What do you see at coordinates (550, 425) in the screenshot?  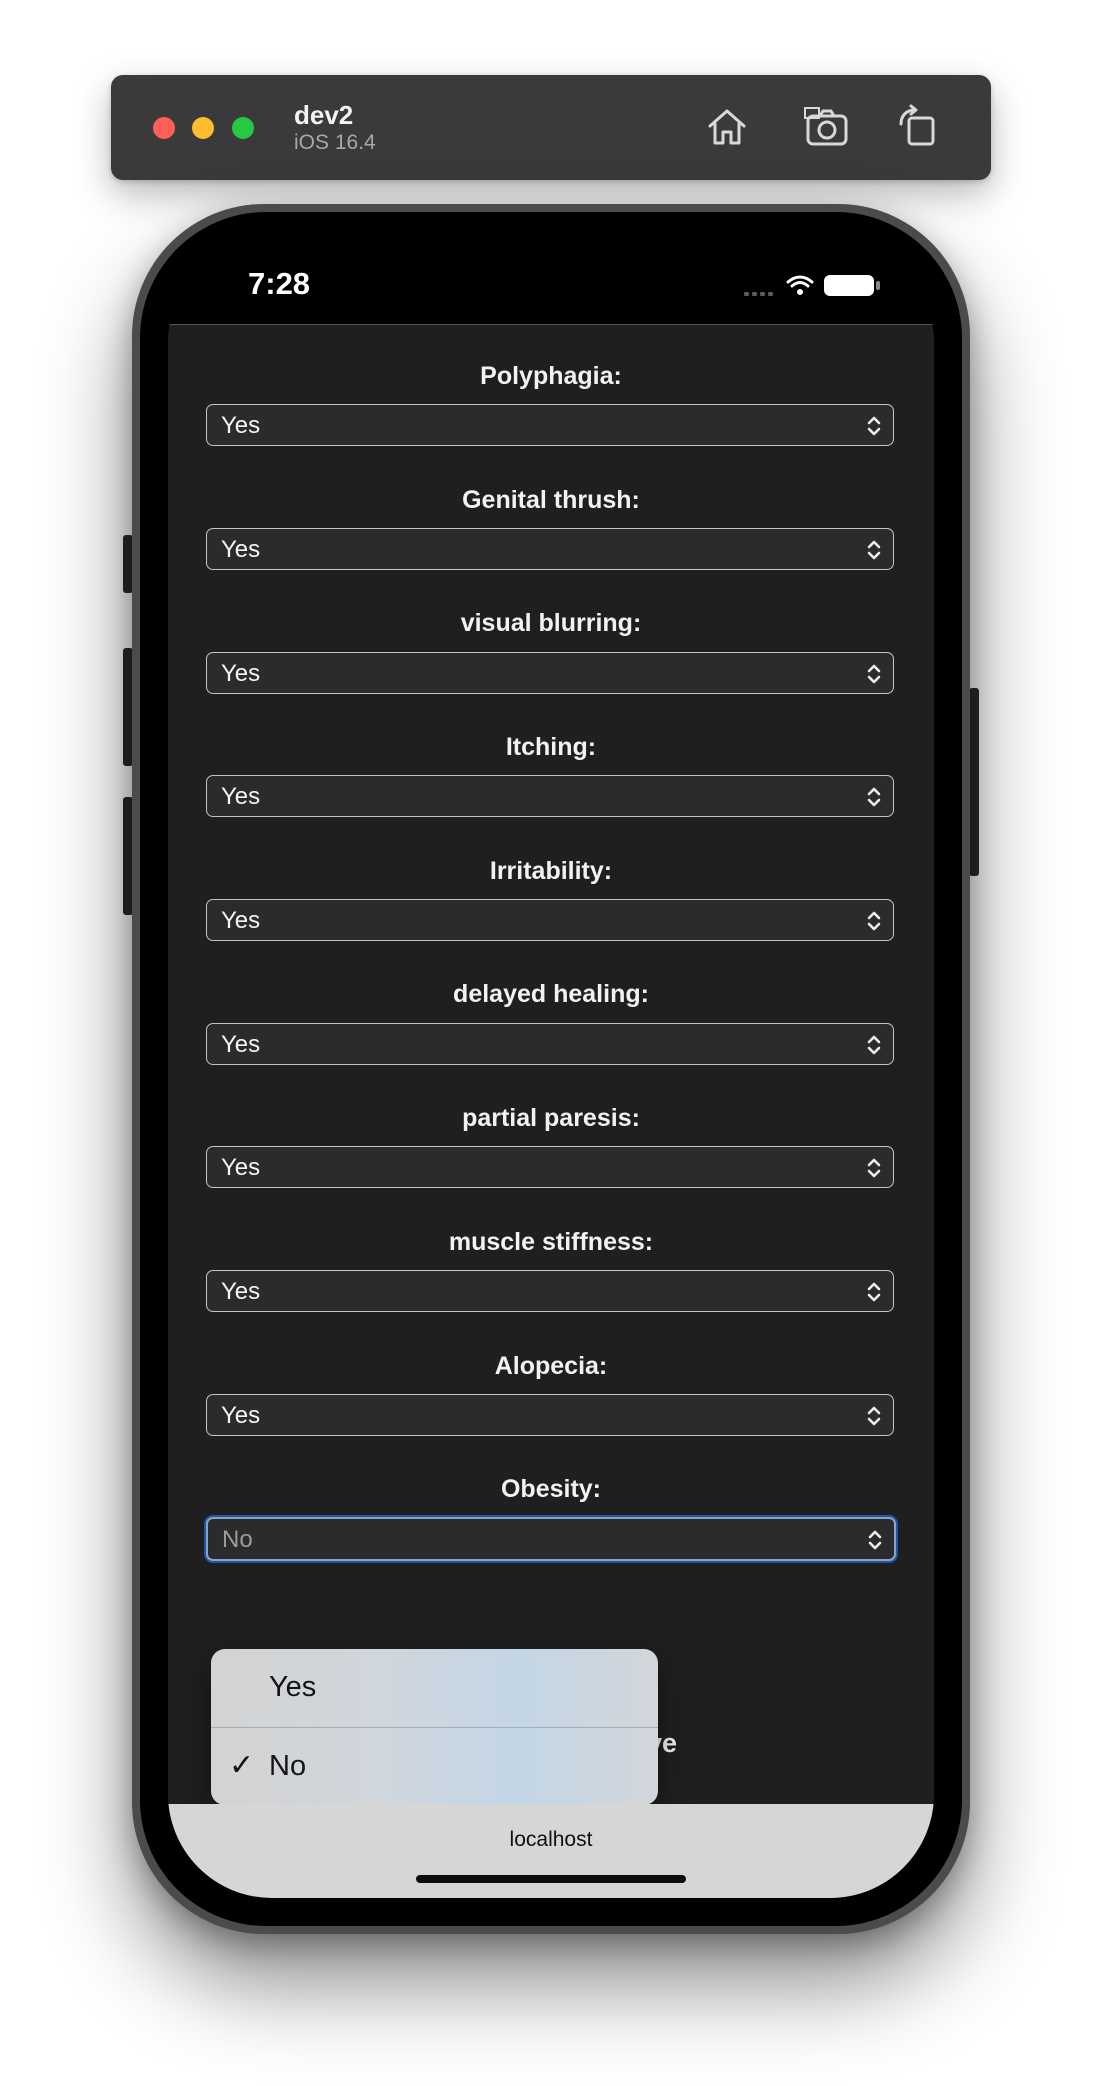 I see `polyphagia-select: Yes` at bounding box center [550, 425].